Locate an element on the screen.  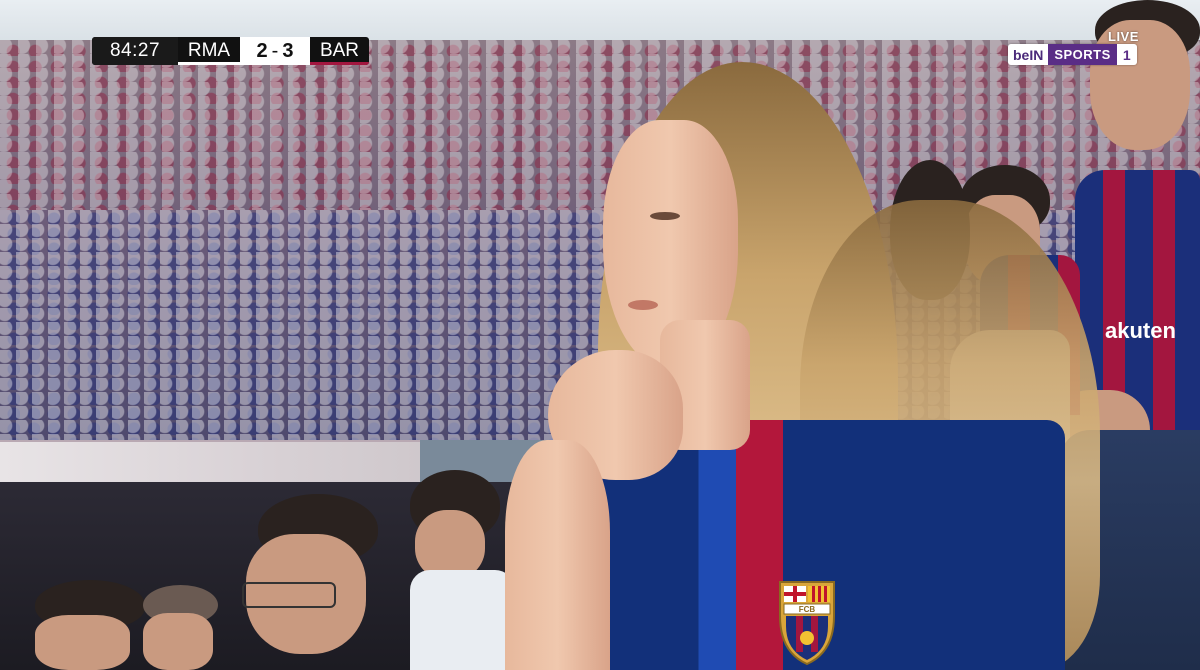
spectator-white-shirt is located at coordinates (457, 570).